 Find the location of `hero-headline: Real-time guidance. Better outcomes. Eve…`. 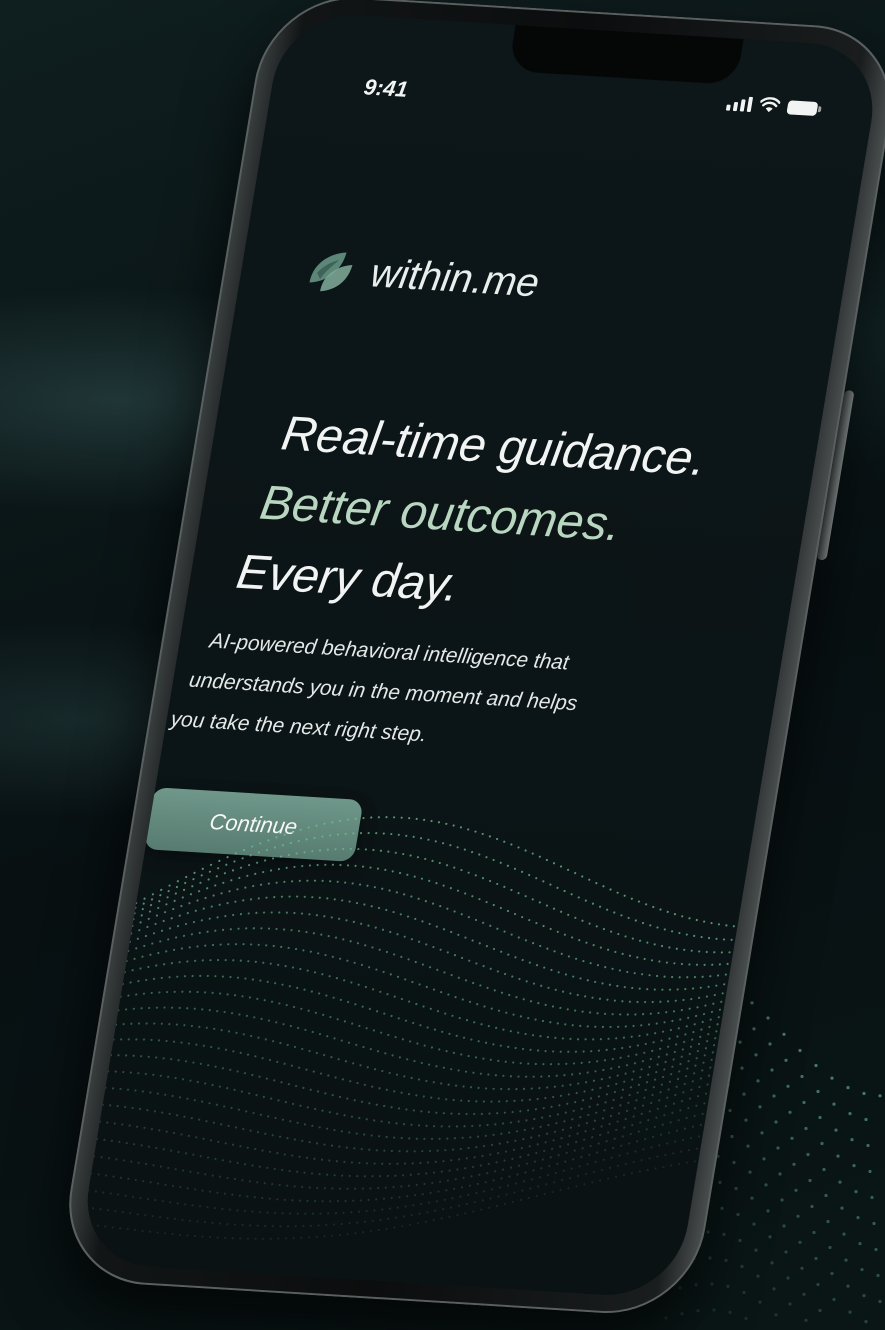

hero-headline: Real-time guidance. Better outcomes. Eve… is located at coordinates (464, 516).